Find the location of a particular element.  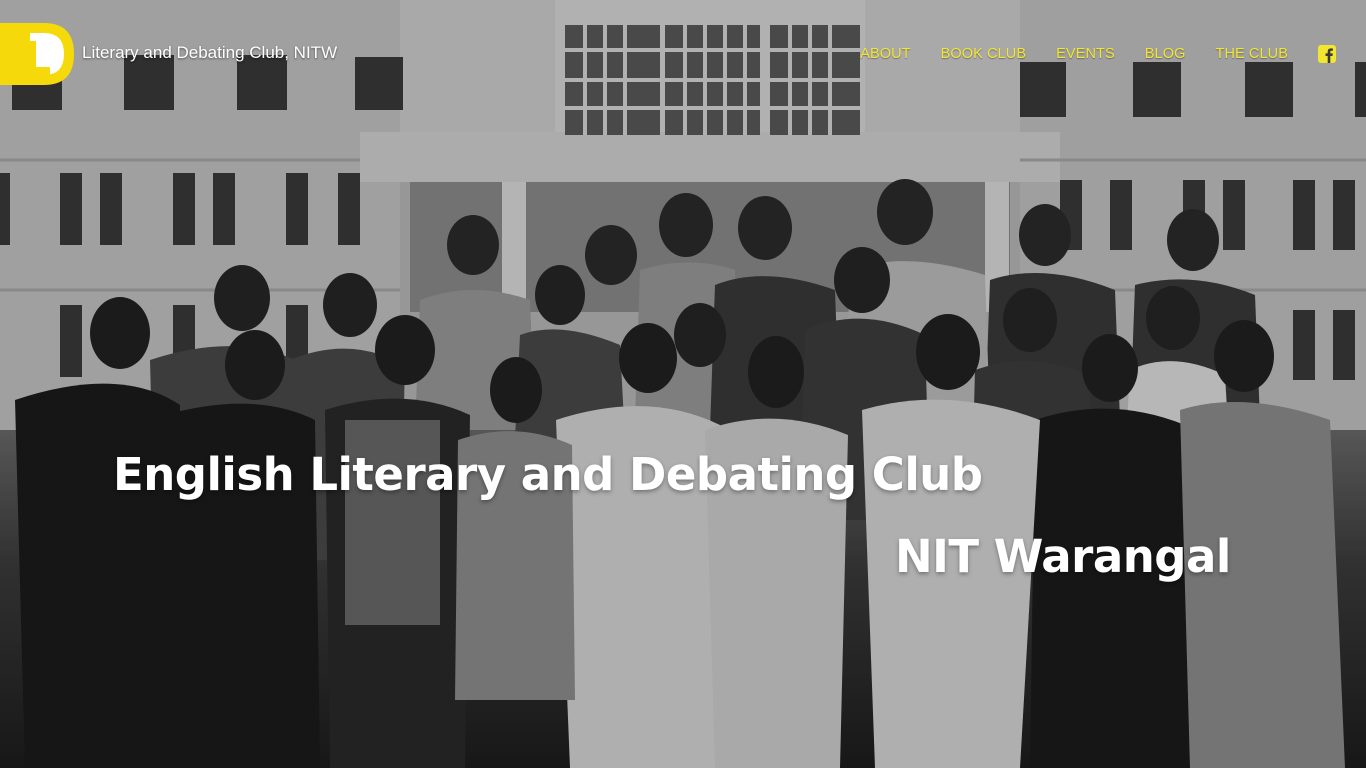

main-nav: ABOUT BOOK CLUB EVENTS BLOG THE CLUB is located at coordinates (1083, 54).